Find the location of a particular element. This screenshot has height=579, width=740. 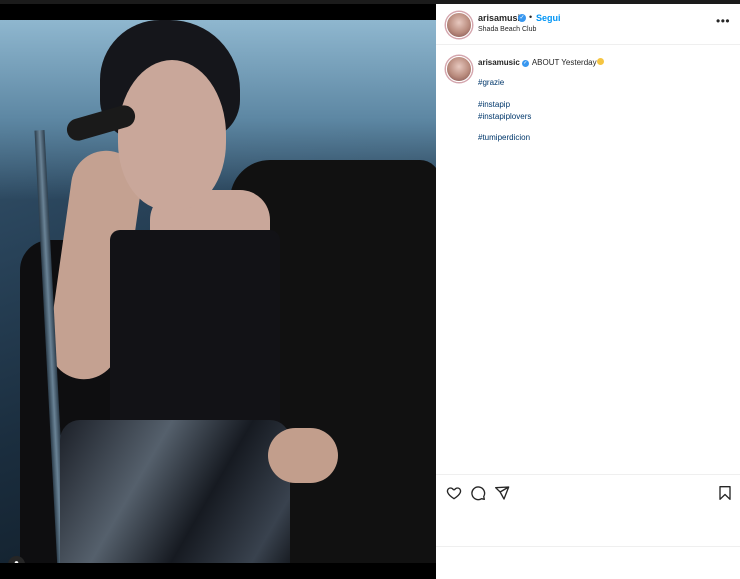

face is located at coordinates (172, 135).